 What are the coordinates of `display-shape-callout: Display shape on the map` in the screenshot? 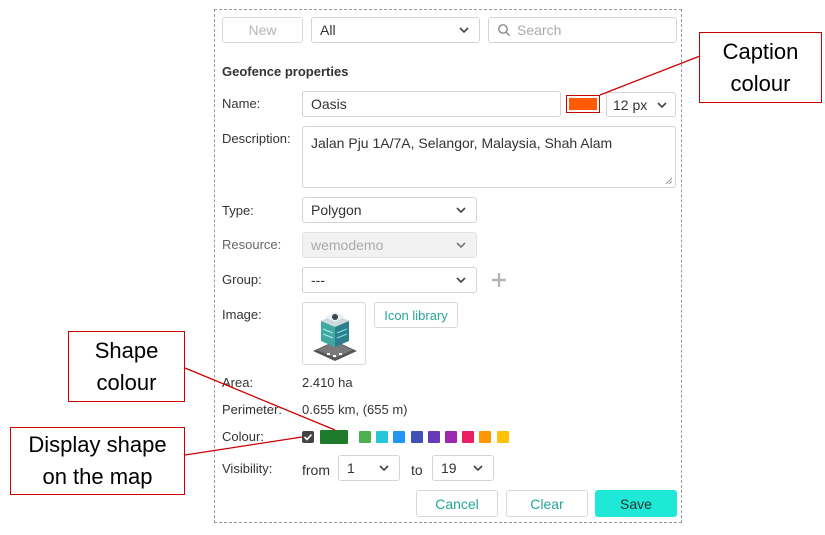 It's located at (97, 461).